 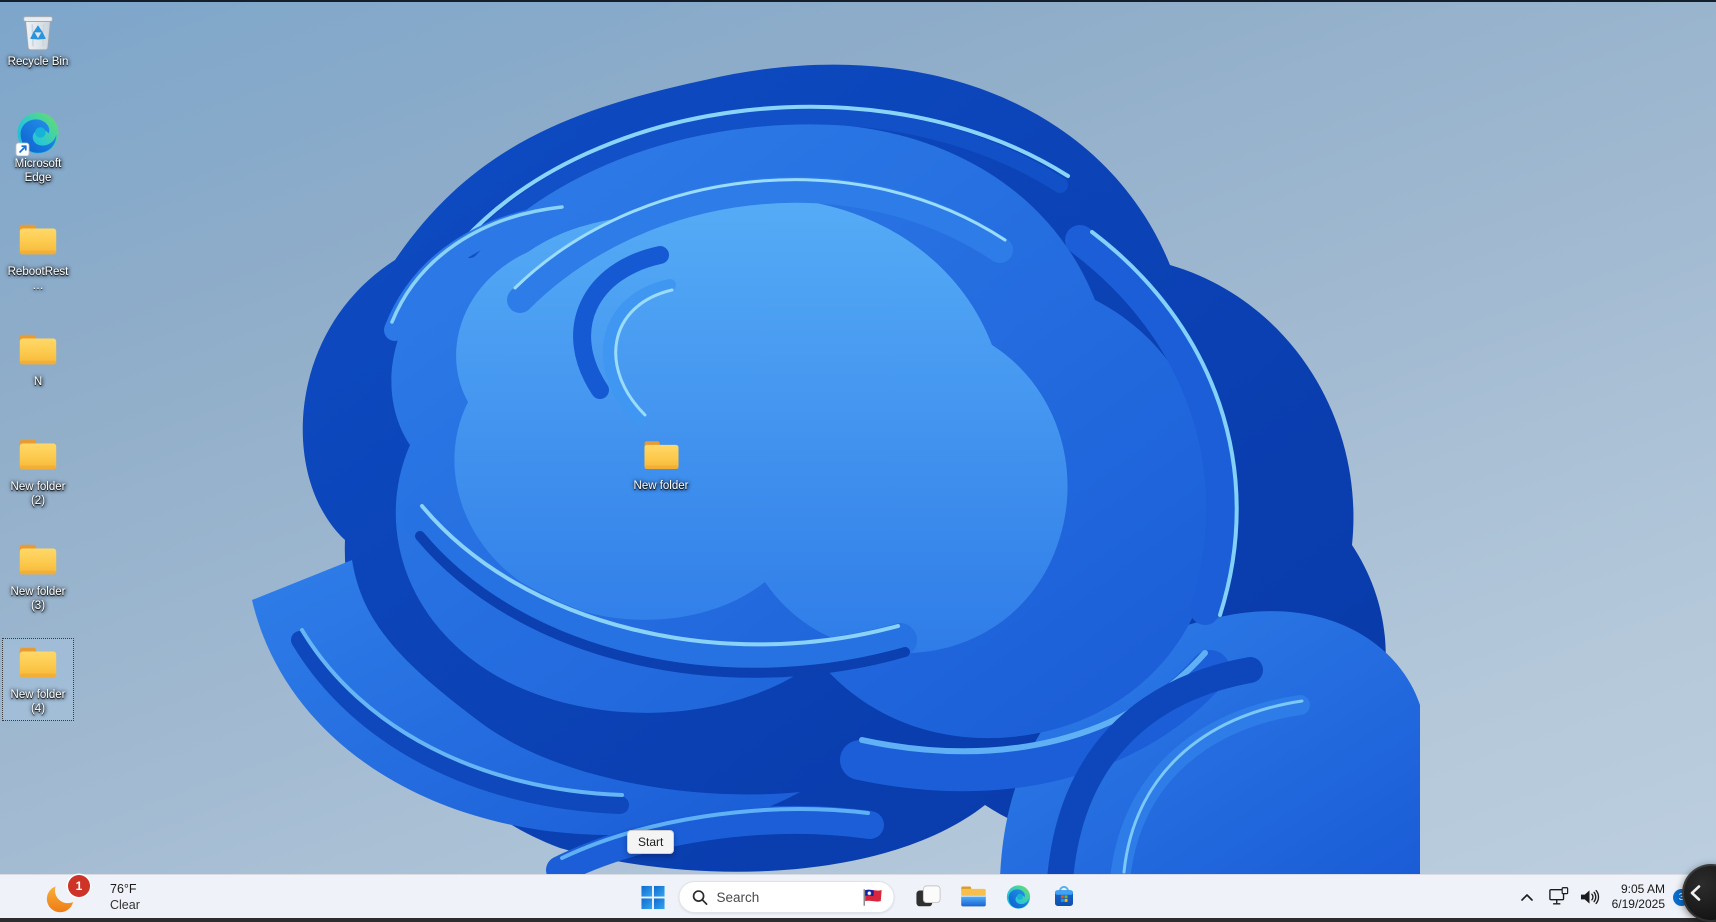 I want to click on shortcut-arrow-overlay, so click(x=22, y=149).